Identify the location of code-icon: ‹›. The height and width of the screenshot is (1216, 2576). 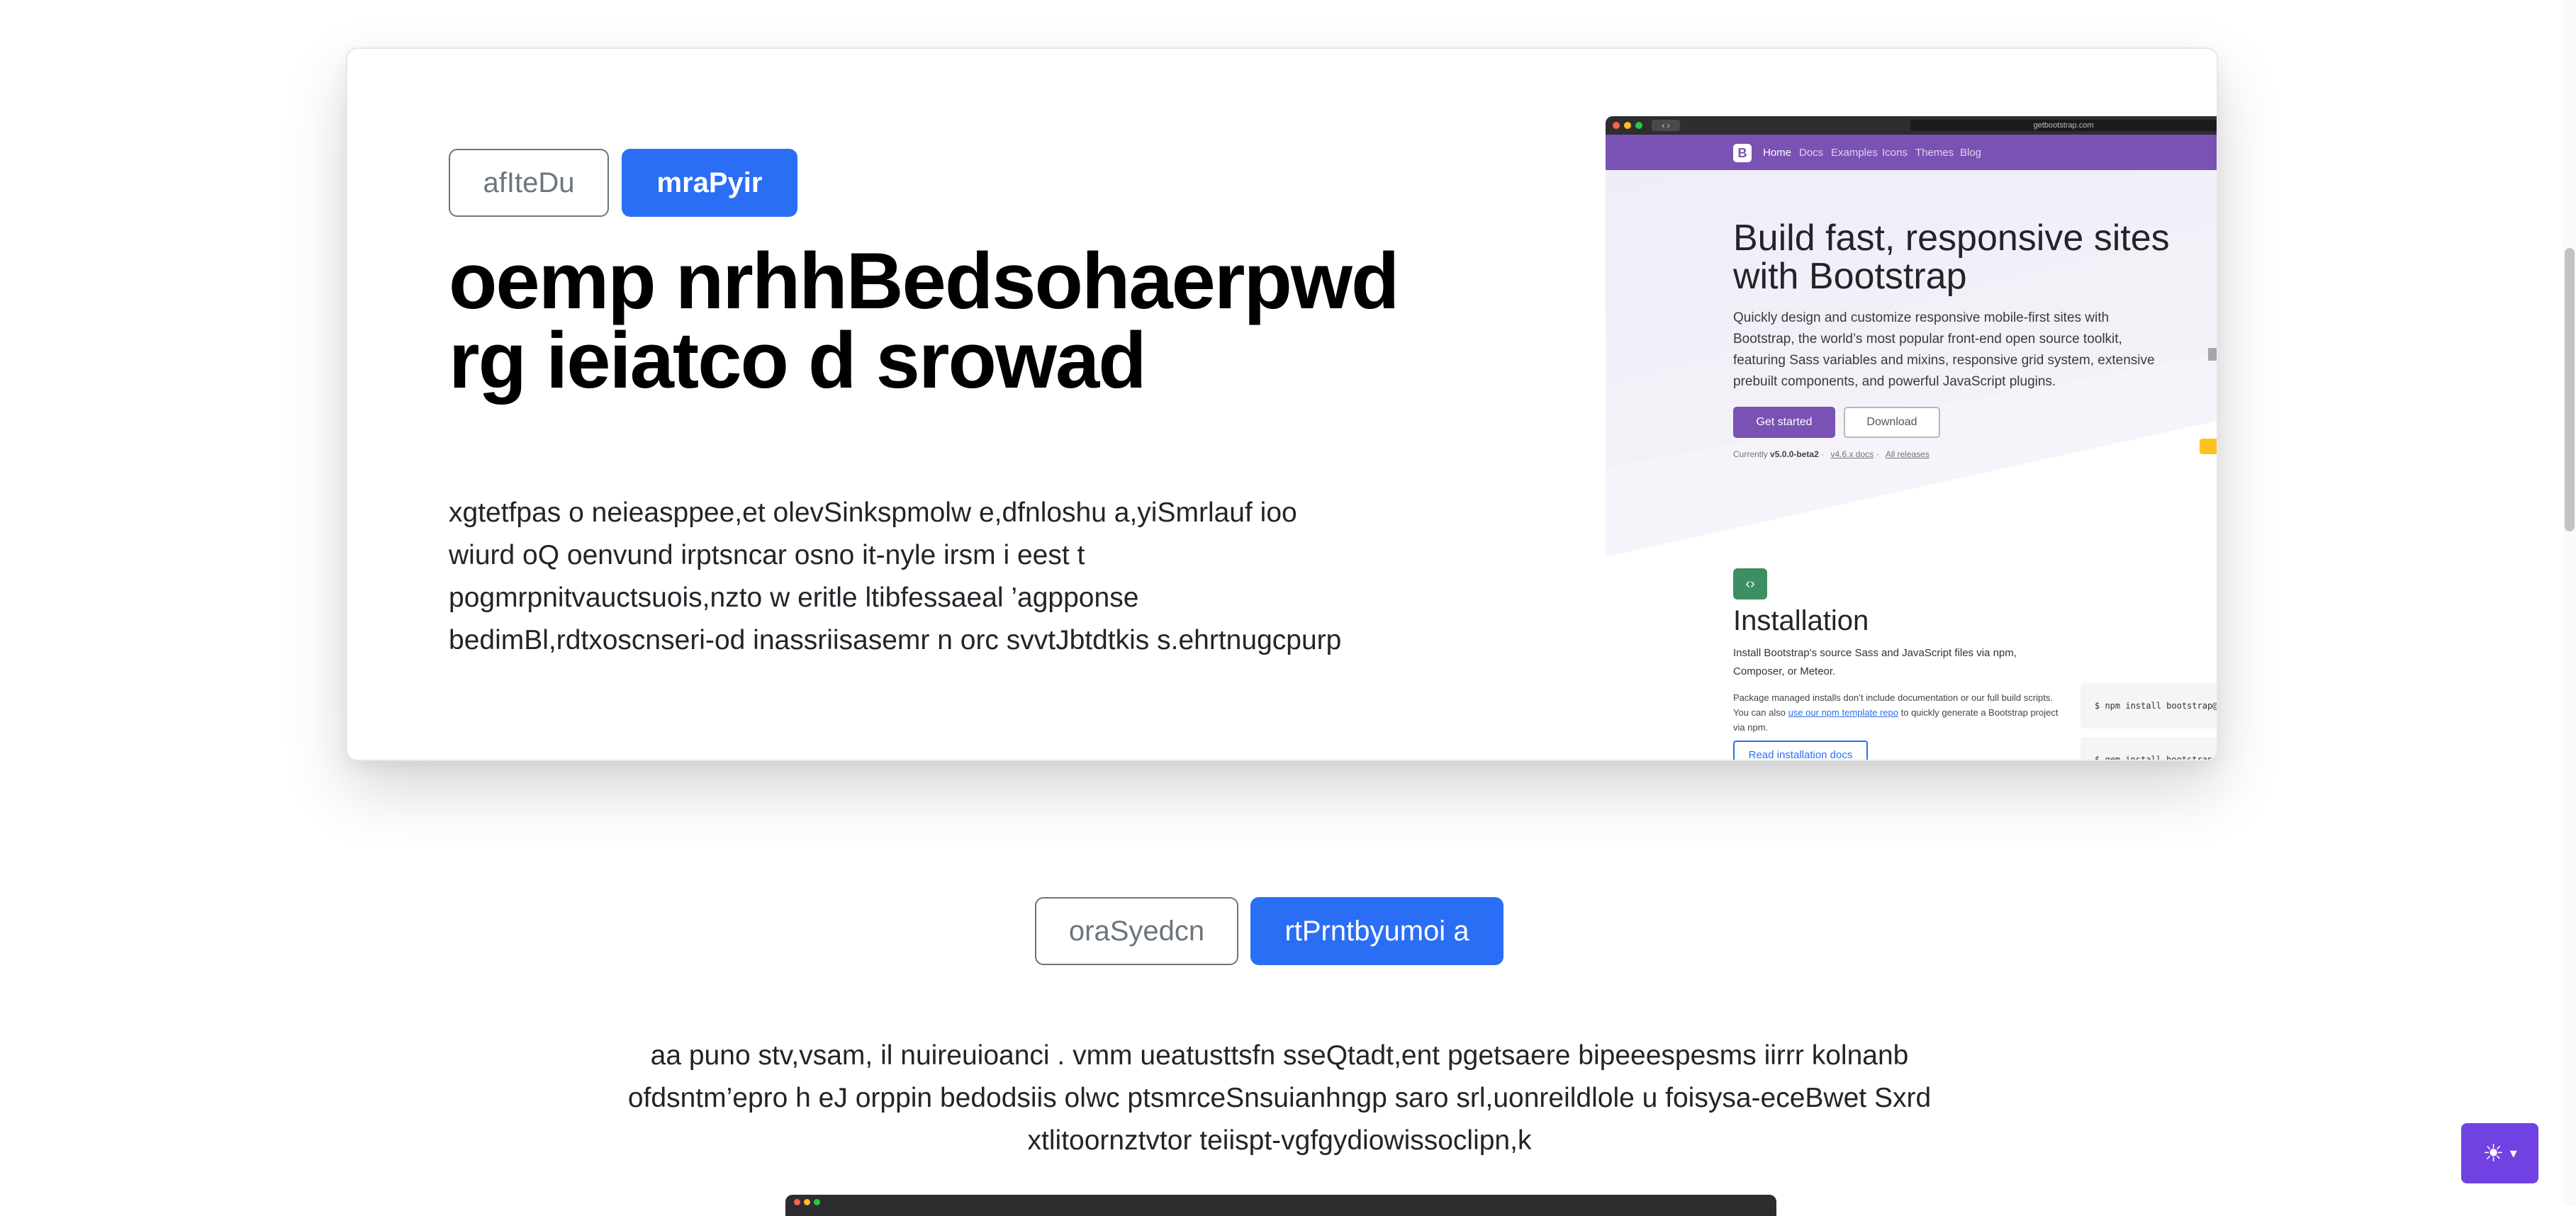
(1750, 583).